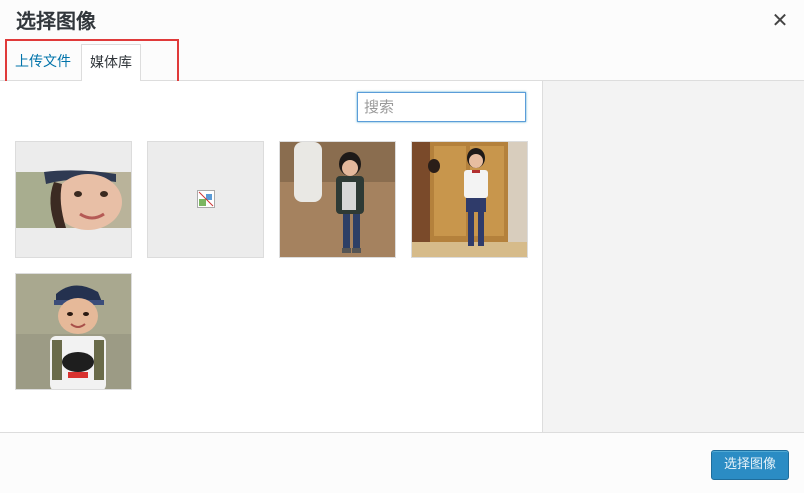 Image resolution: width=804 pixels, height=493 pixels. I want to click on photo-child-cap, so click(73, 331).